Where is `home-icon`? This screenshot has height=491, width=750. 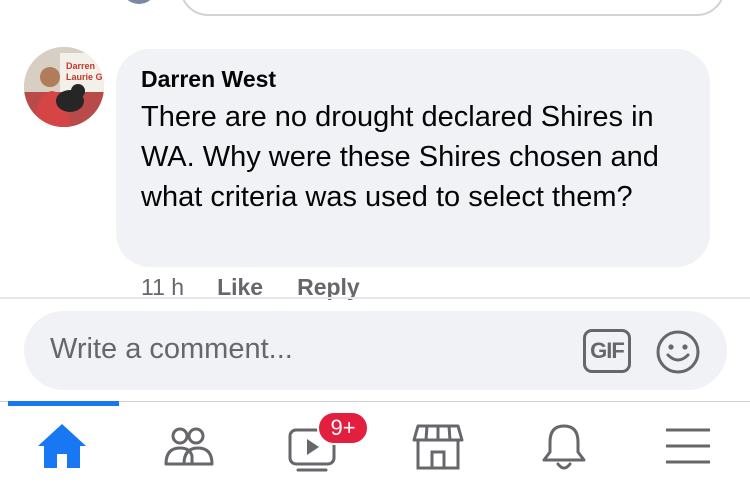
home-icon is located at coordinates (62, 446).